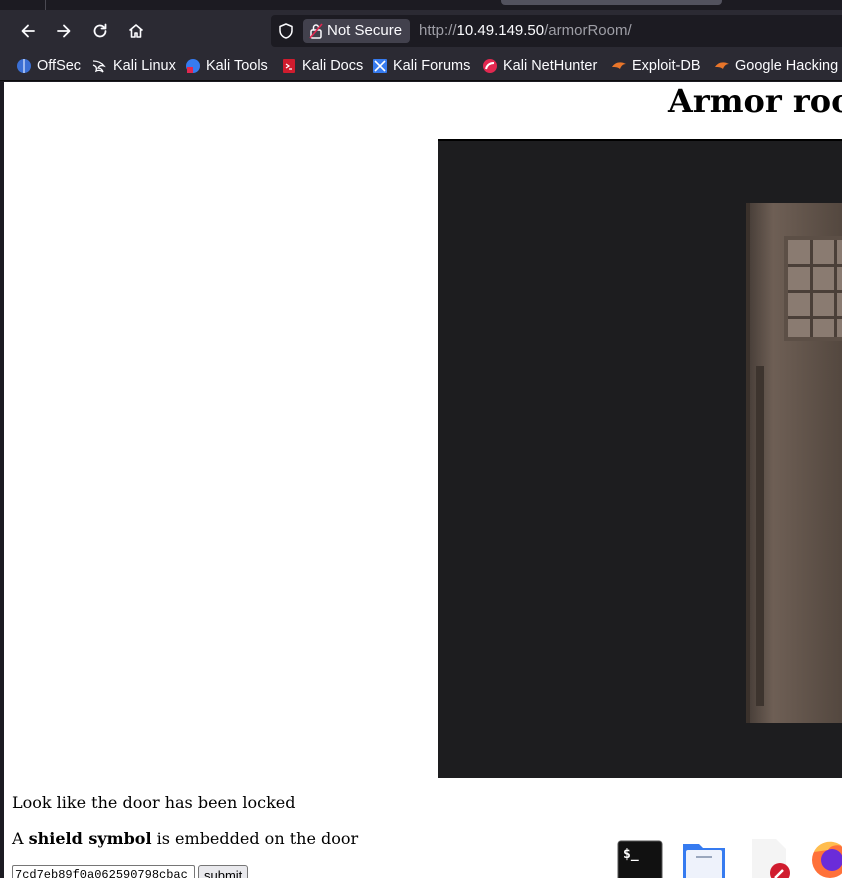 Image resolution: width=842 pixels, height=878 pixels. I want to click on bookmark-exploit-db: Exploit-DB, so click(656, 66).